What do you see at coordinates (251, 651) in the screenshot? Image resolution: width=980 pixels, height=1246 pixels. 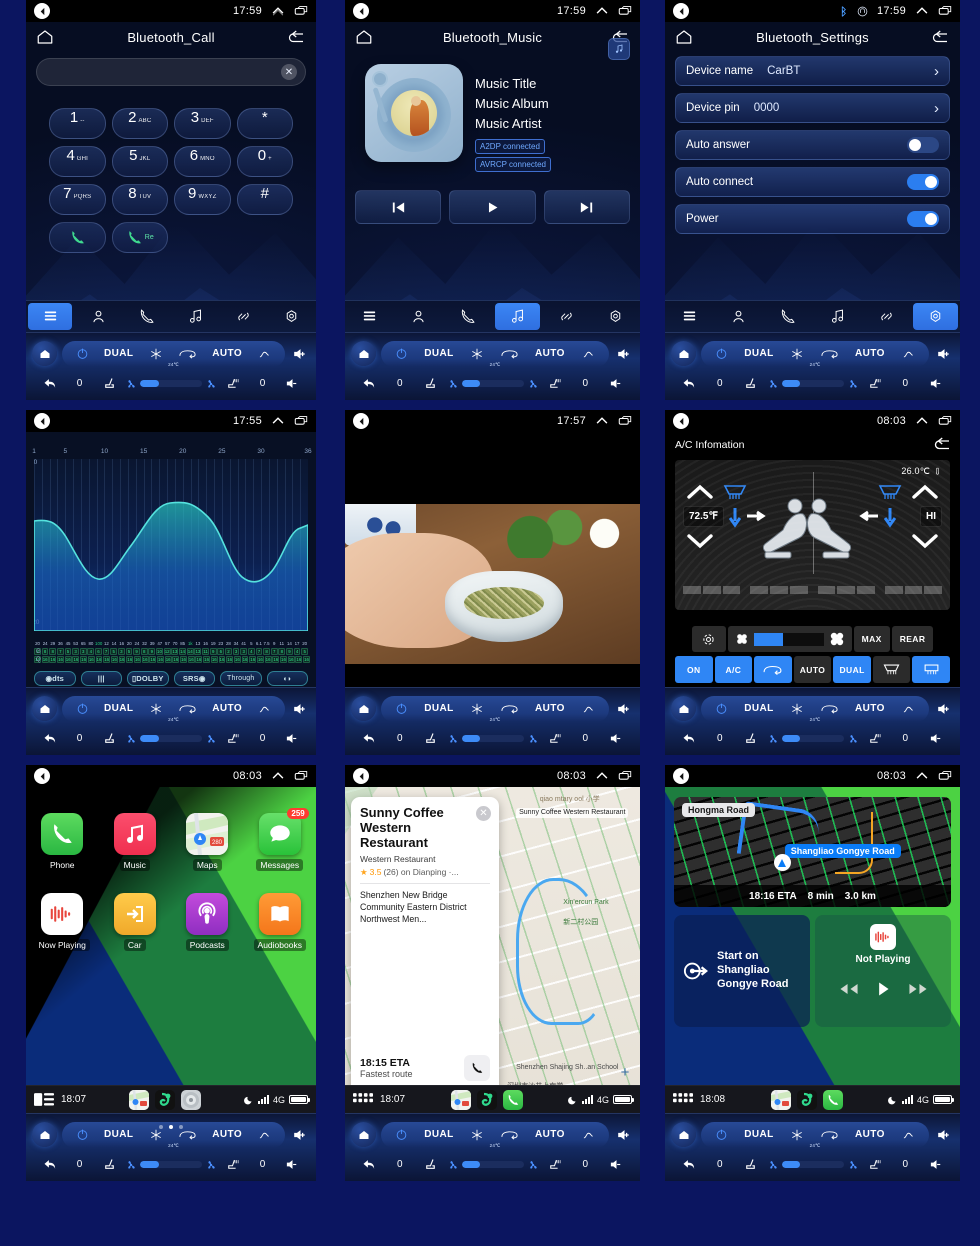 I see `eq-gain-cell: 4` at bounding box center [251, 651].